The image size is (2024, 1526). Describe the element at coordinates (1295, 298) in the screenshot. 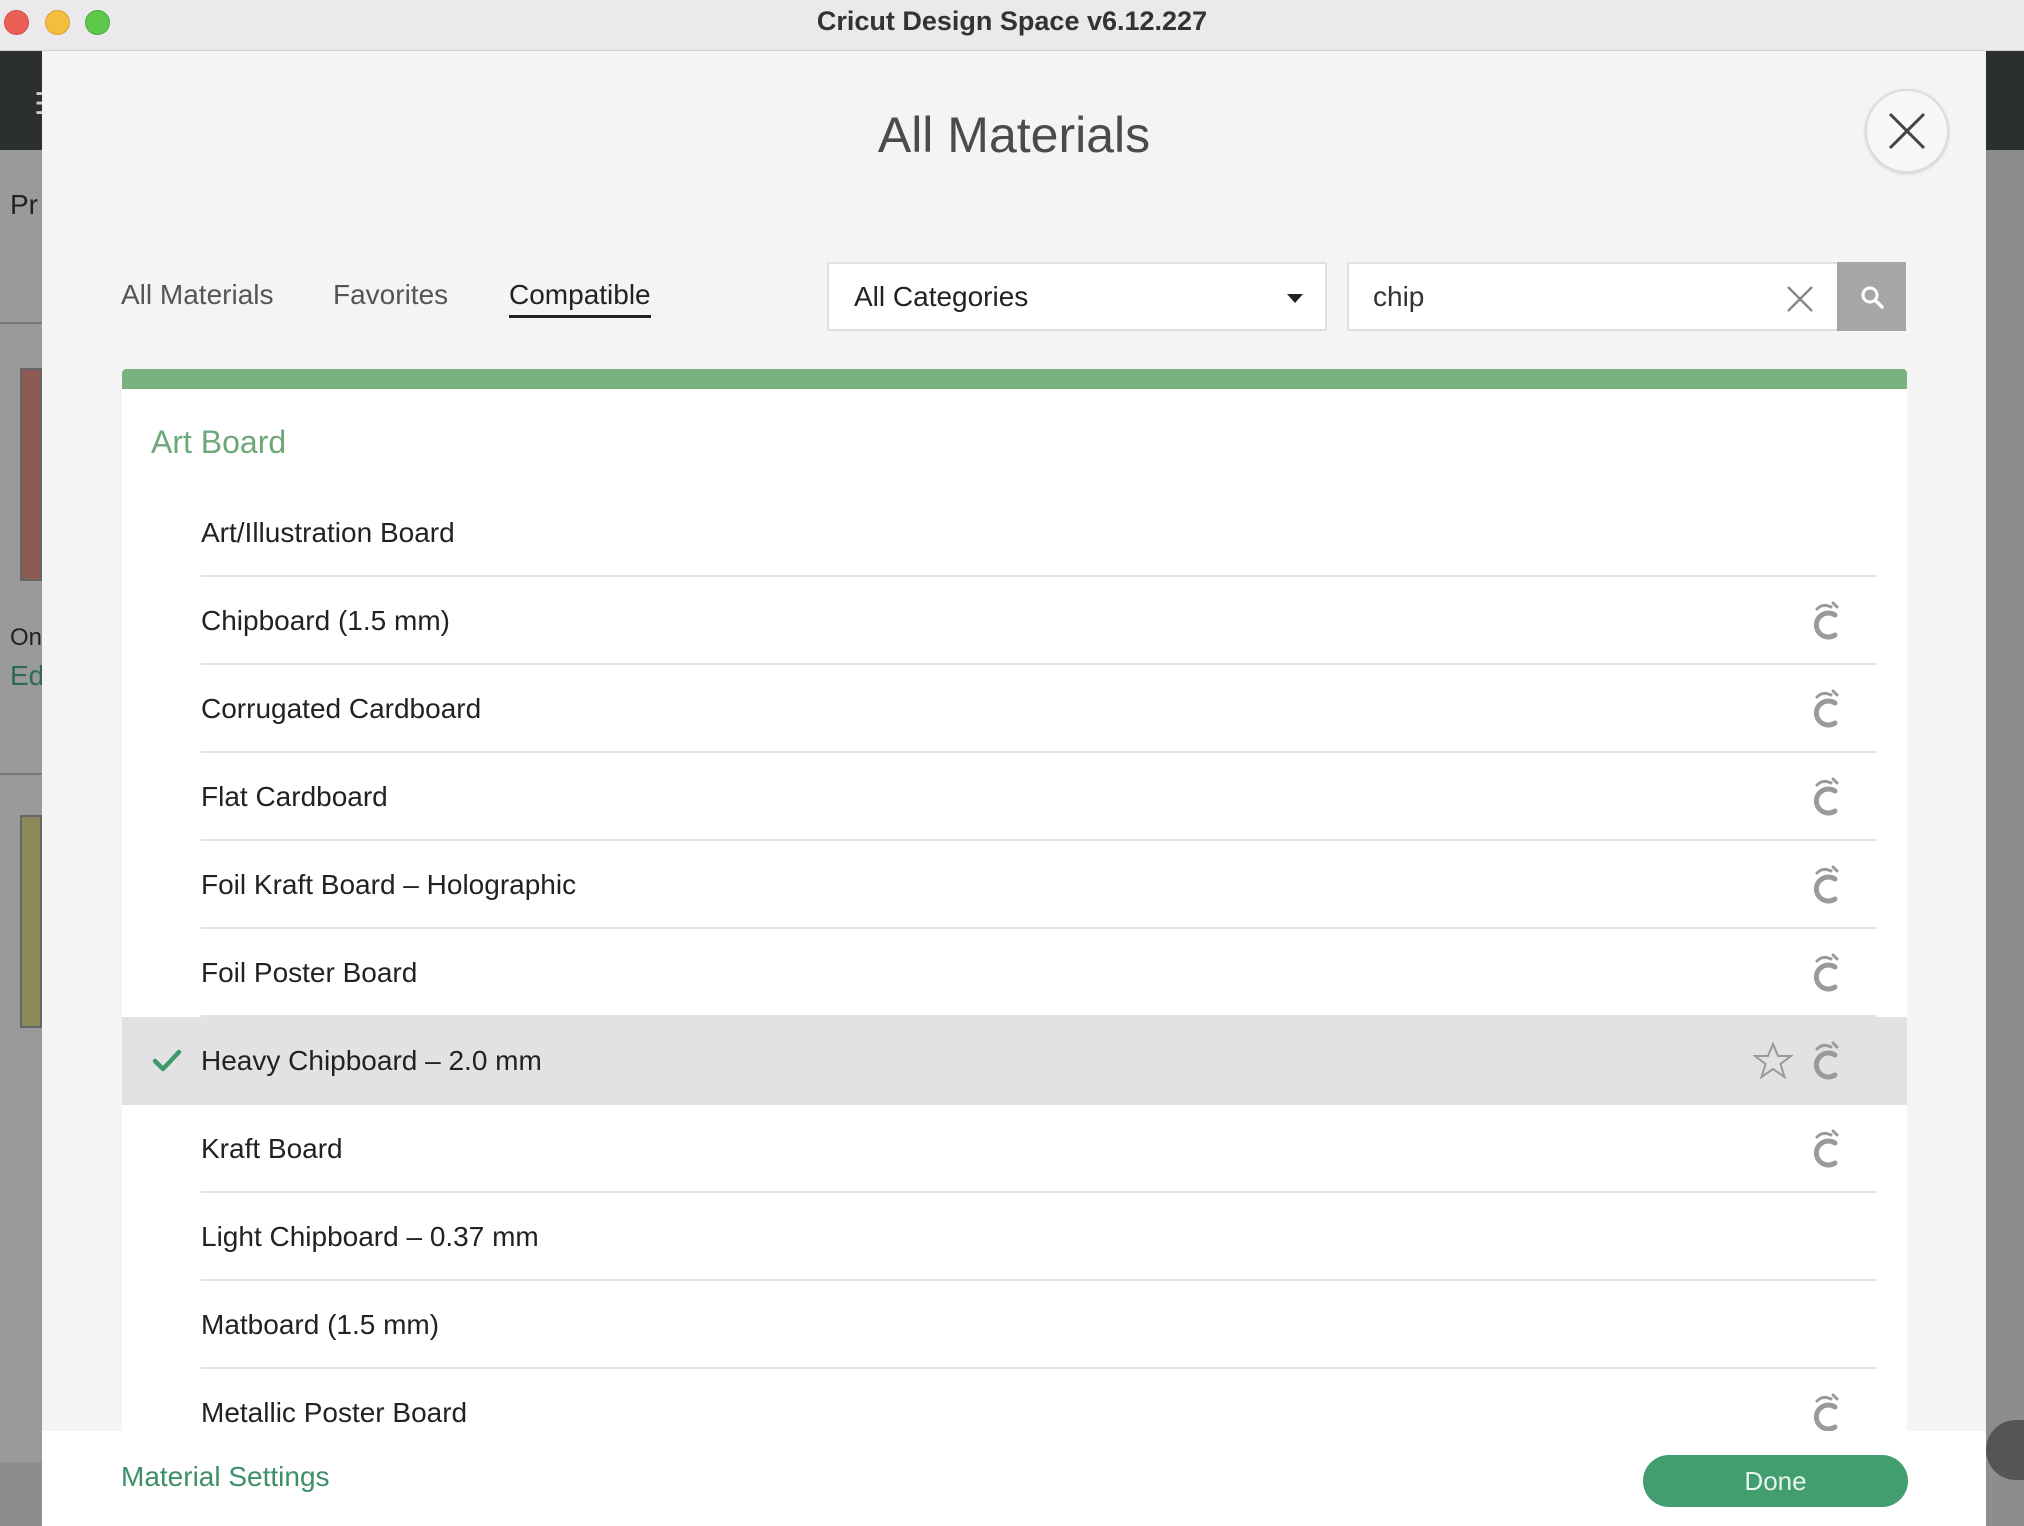

I see `caret-down-icon` at that location.